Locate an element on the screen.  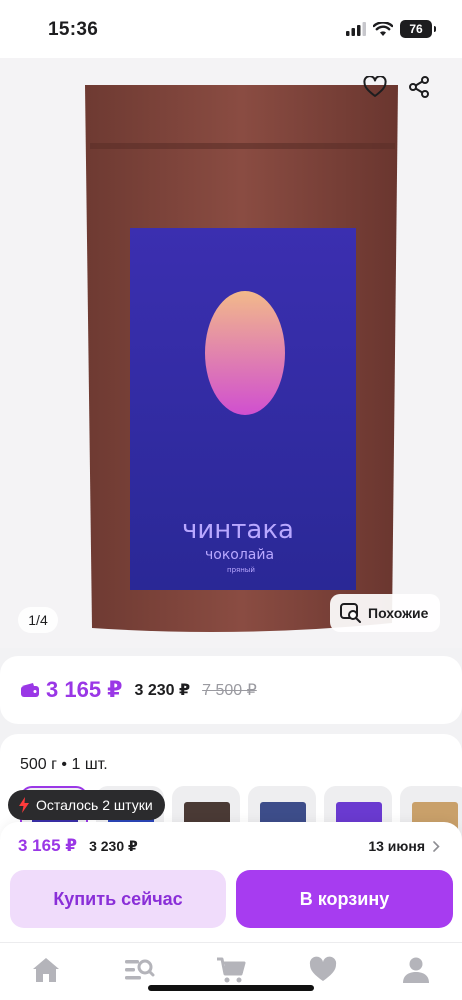
tab-cart is located at coordinates (231, 970).